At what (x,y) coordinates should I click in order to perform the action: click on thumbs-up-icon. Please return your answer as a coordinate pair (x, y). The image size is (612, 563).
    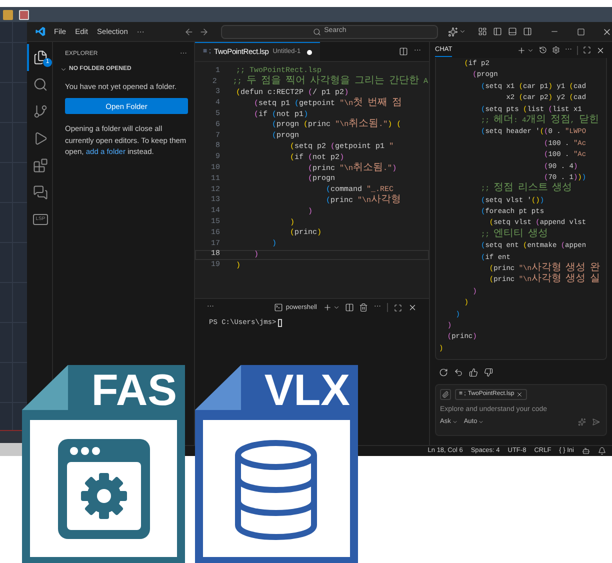
    Looking at the image, I should click on (473, 372).